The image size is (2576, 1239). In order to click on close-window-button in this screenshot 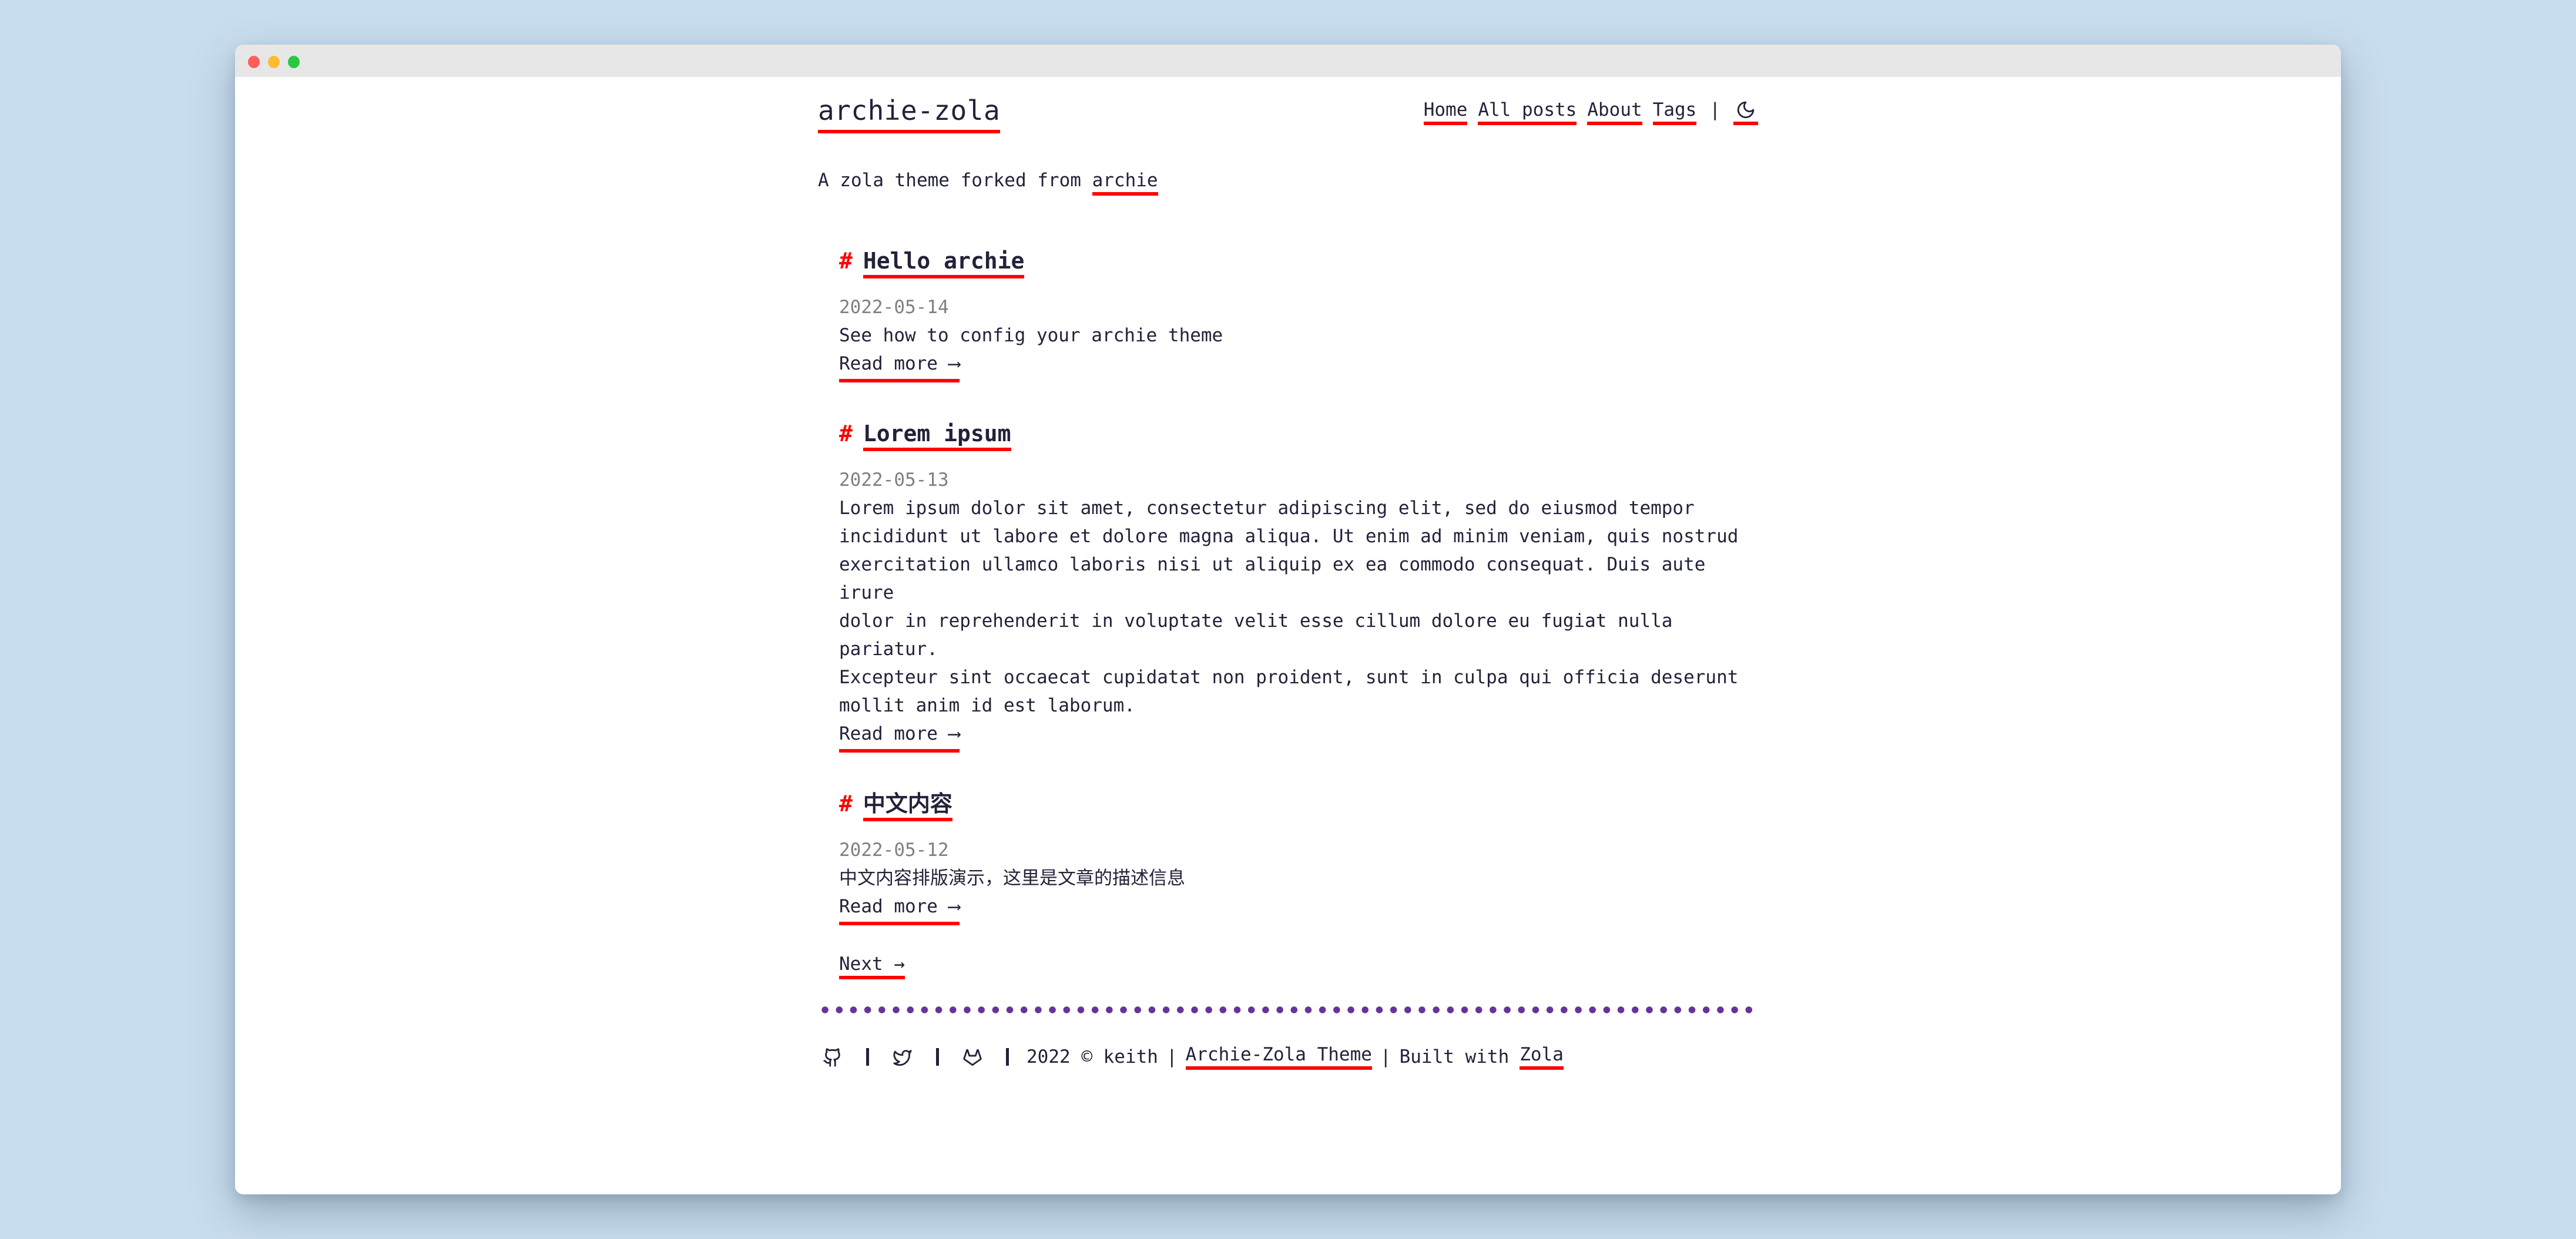, I will do `click(254, 62)`.